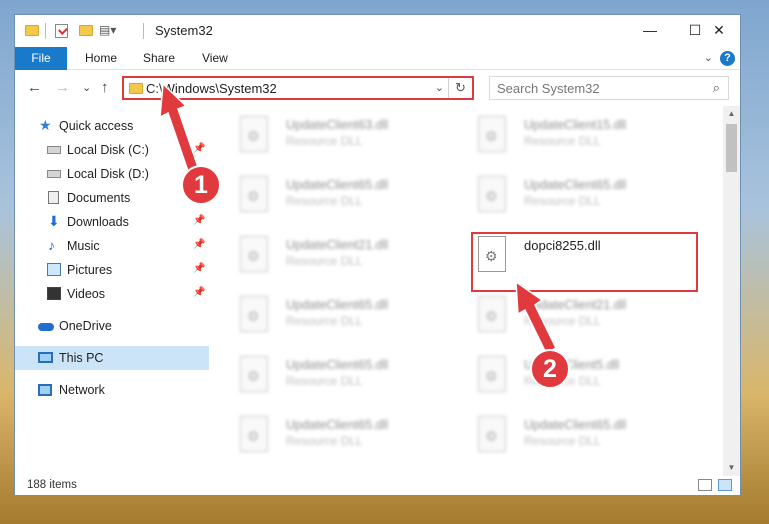 The height and width of the screenshot is (524, 769). What do you see at coordinates (62, 87) in the screenshot?
I see `forward-button: →` at bounding box center [62, 87].